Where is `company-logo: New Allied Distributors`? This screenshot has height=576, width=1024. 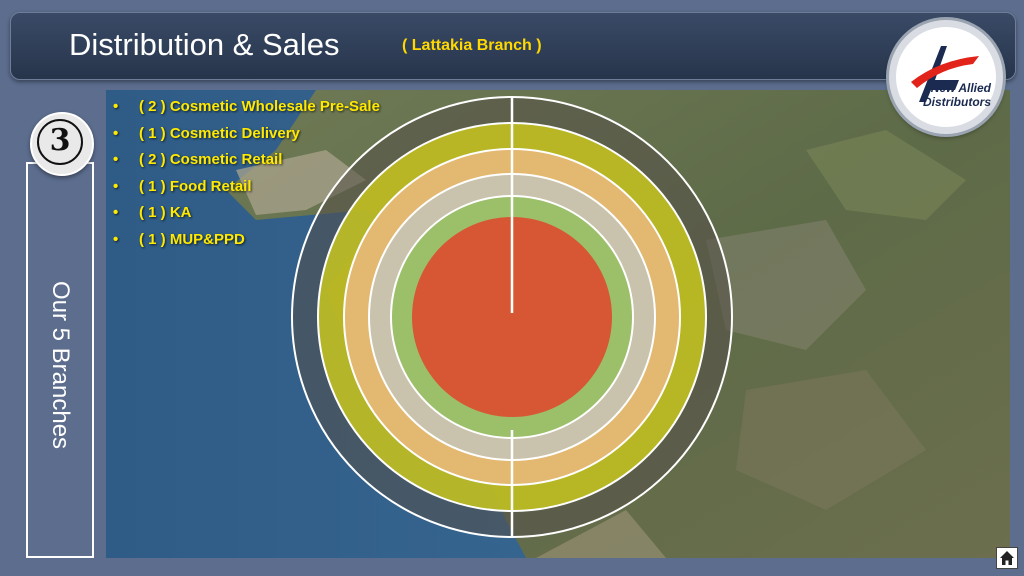 company-logo: New Allied Distributors is located at coordinates (946, 77).